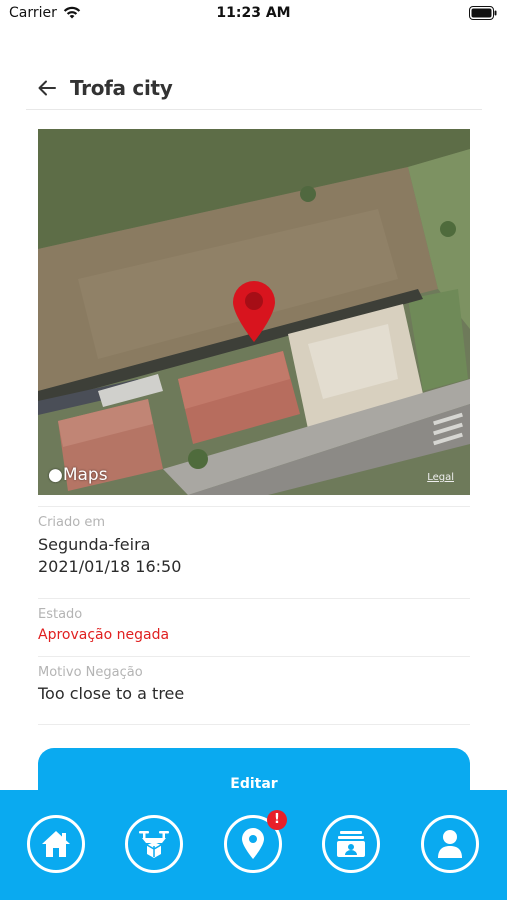  I want to click on state-label: Estado, so click(60, 614).